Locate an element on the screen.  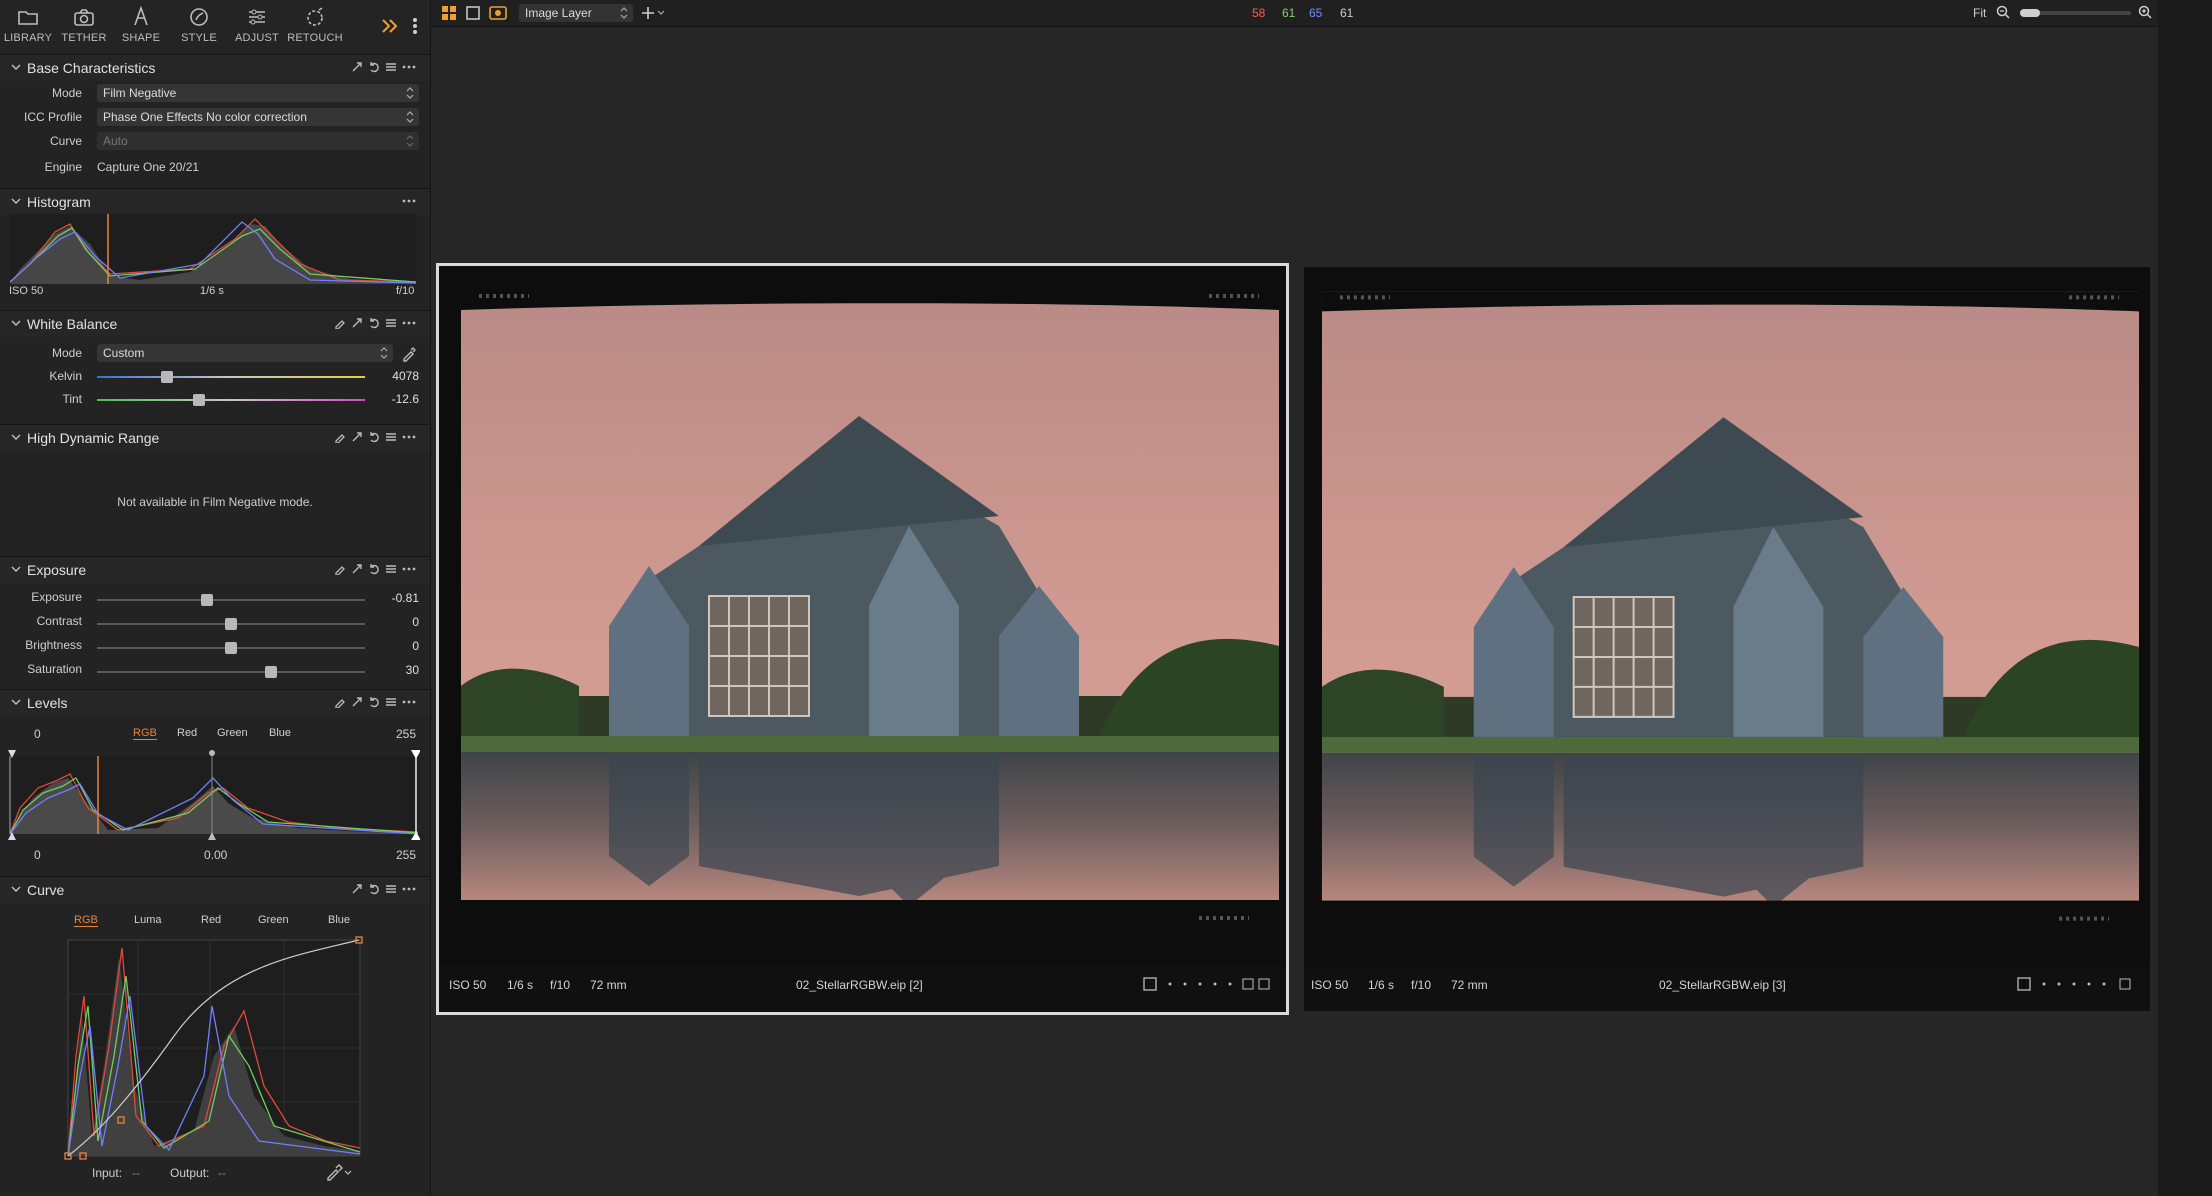
exposure-value: -0.81 is located at coordinates (396, 598).